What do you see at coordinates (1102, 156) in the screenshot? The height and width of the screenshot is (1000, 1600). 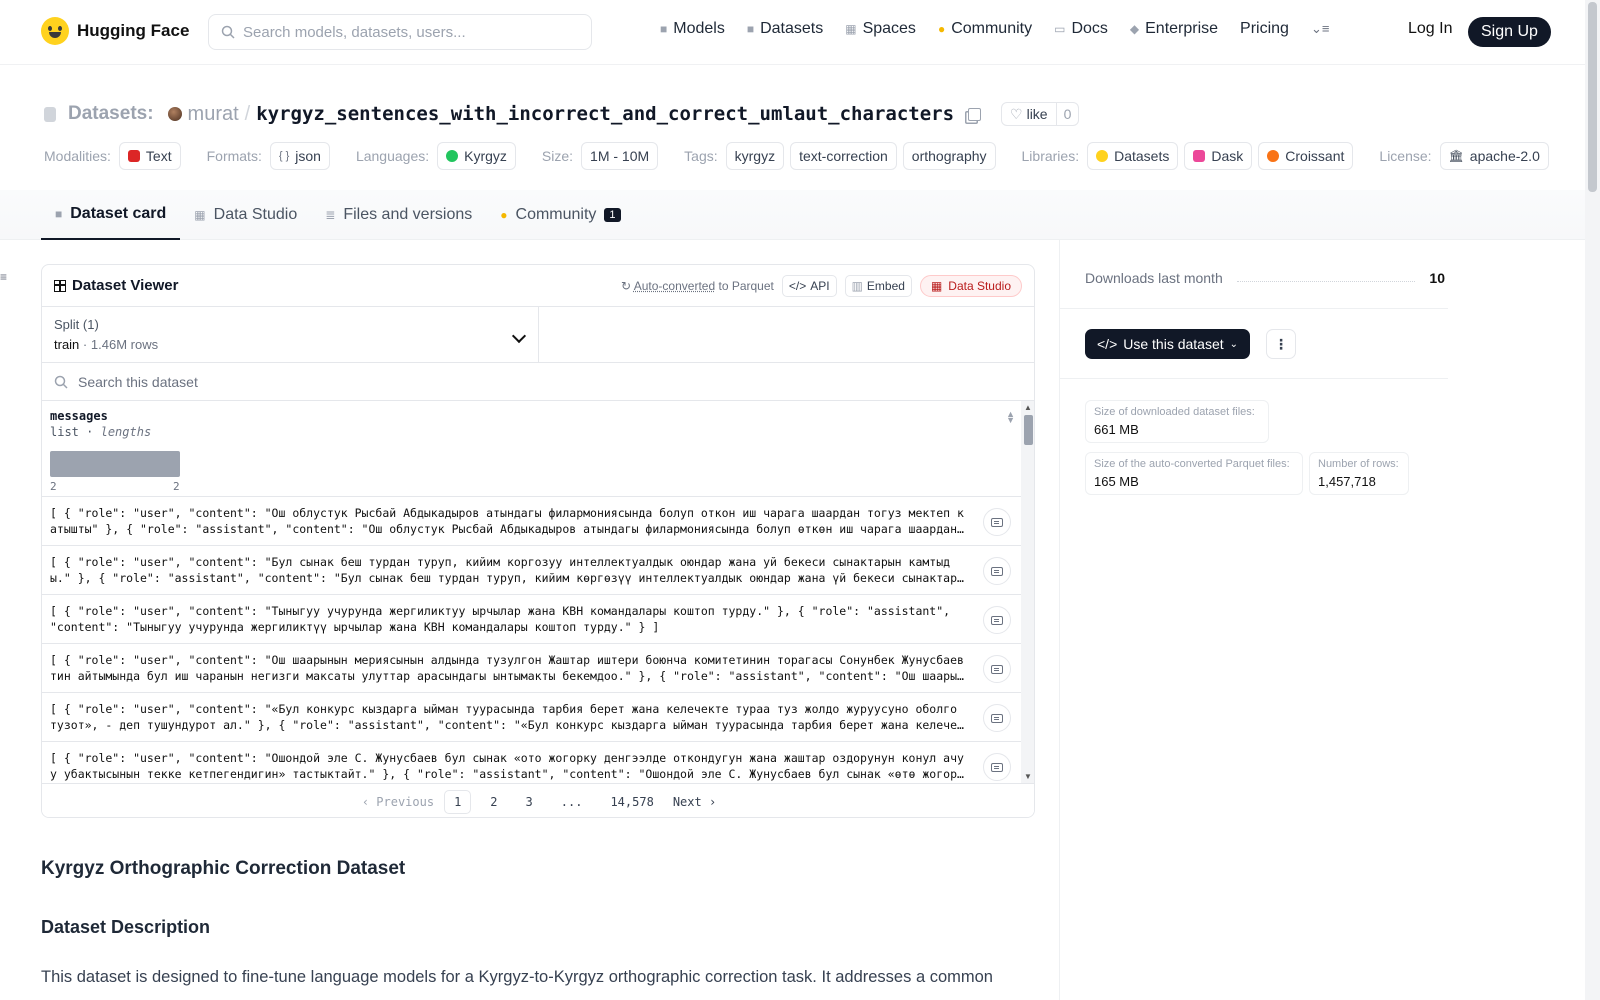 I see `hf-icon` at bounding box center [1102, 156].